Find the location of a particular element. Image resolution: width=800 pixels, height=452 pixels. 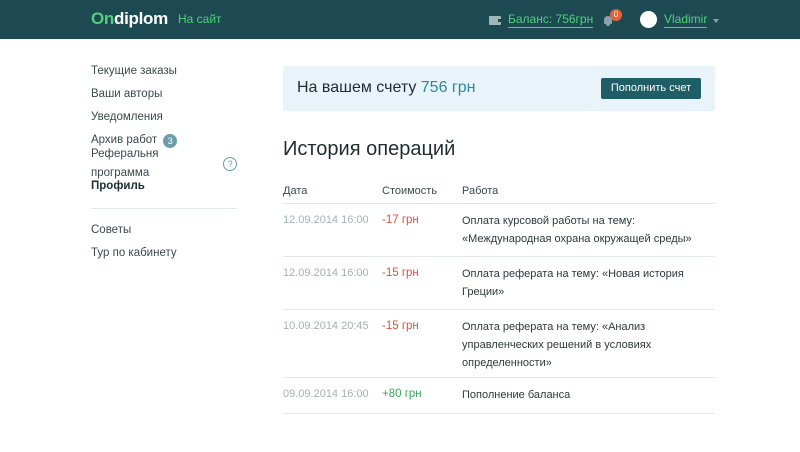

sidebar-item-label: Текущие заказы is located at coordinates (134, 71).